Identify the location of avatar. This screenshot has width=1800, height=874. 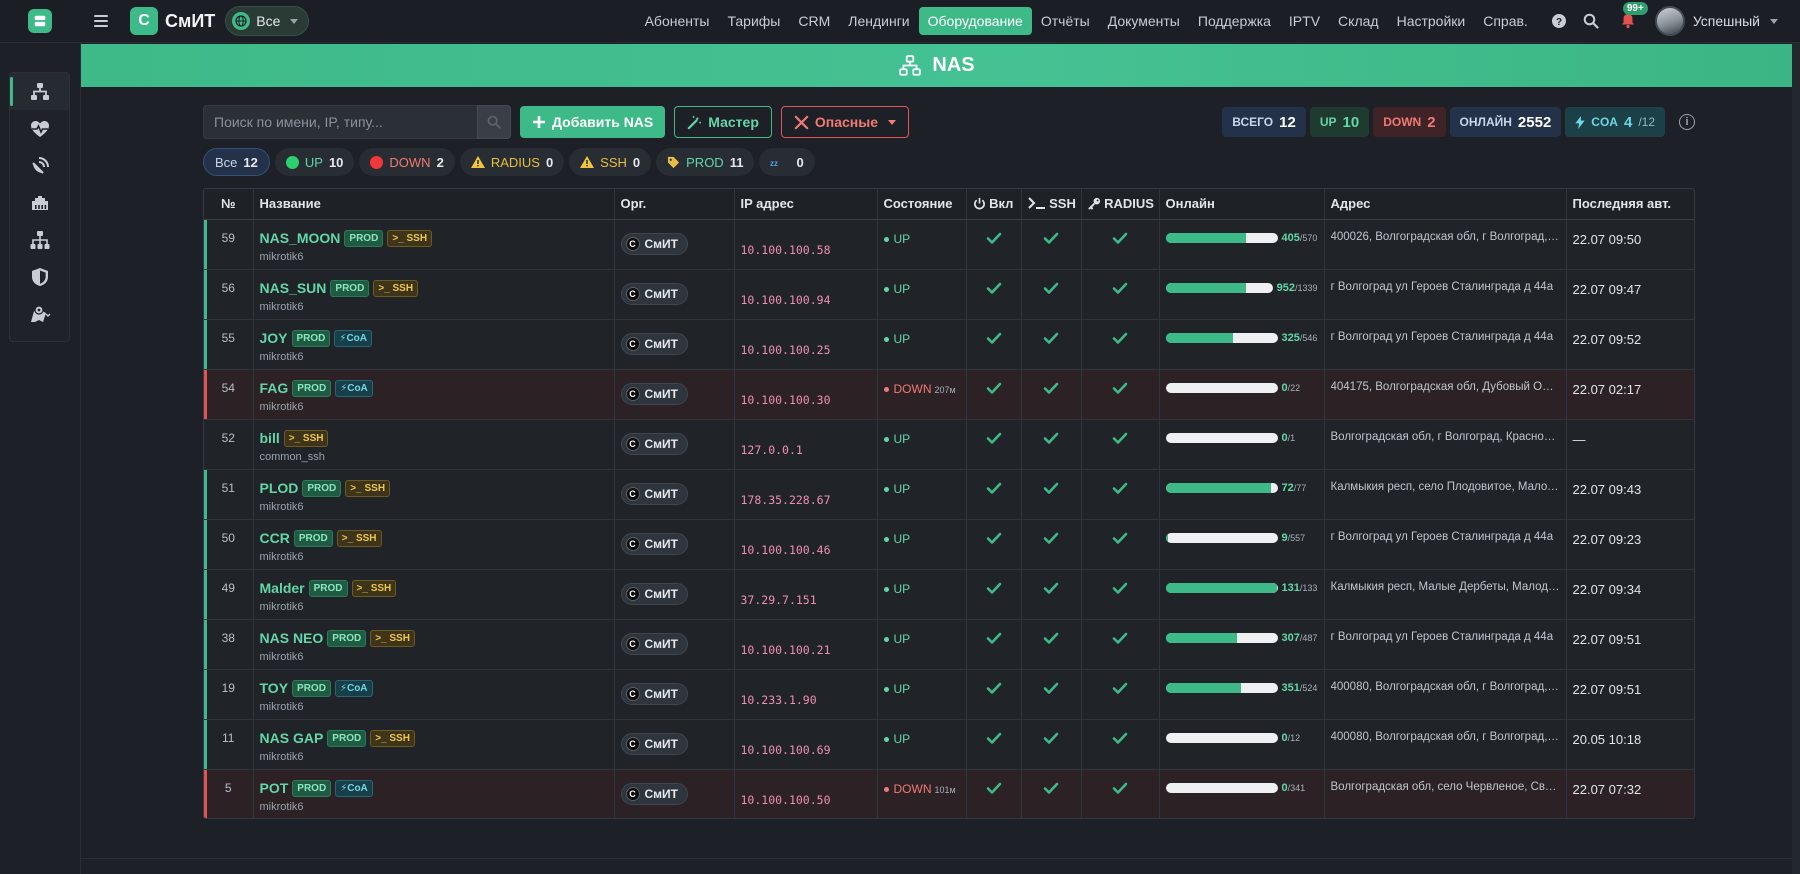
(1669, 21).